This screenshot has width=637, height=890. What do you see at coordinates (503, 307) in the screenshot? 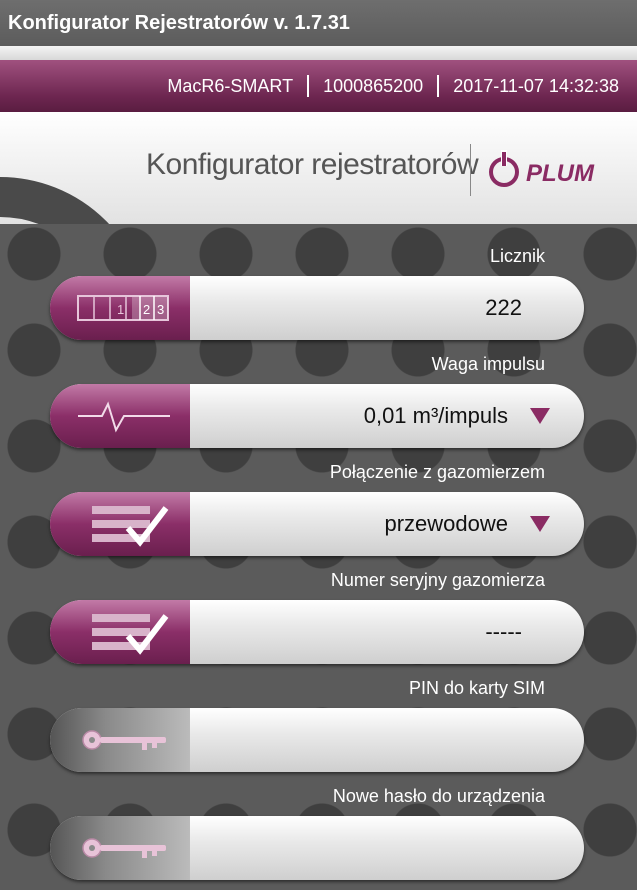
I see `counter-value: 222` at bounding box center [503, 307].